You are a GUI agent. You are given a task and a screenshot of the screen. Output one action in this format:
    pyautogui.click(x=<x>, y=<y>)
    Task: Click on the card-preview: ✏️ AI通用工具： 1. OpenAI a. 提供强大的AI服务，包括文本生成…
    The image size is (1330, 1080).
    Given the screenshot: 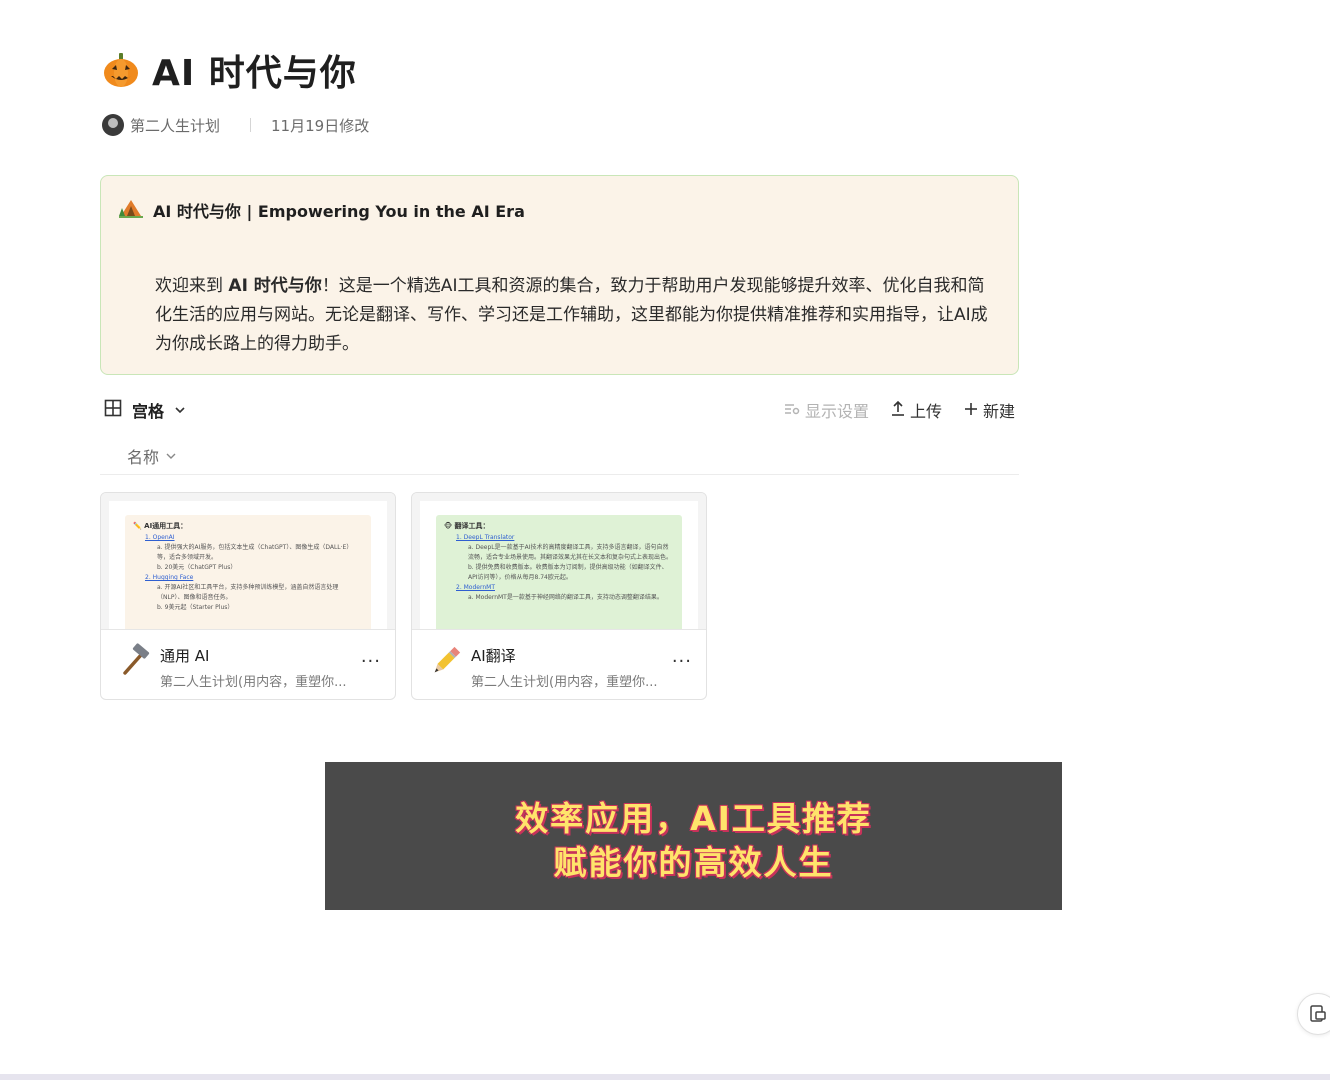 What is the action you would take?
    pyautogui.click(x=248, y=561)
    